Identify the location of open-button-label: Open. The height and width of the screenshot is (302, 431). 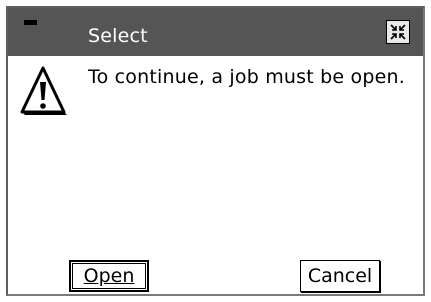
(109, 276).